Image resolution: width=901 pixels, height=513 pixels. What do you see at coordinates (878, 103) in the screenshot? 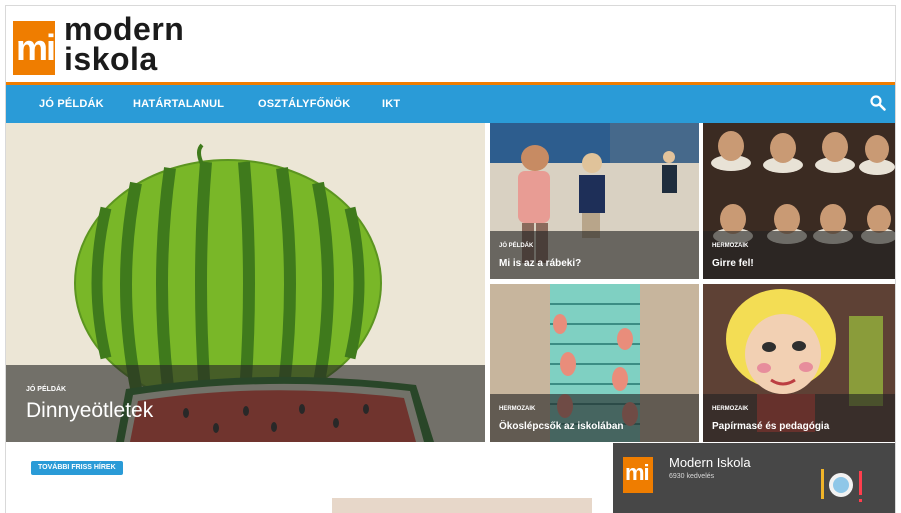
I see `search-icon` at bounding box center [878, 103].